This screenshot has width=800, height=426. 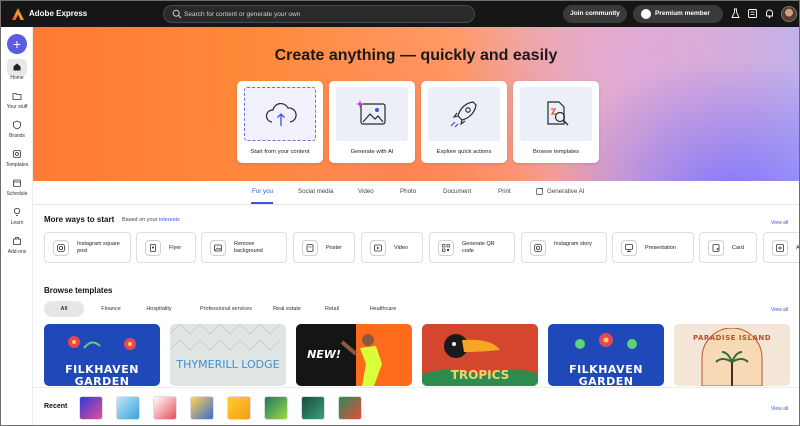 I want to click on tab-print: Print, so click(x=504, y=191).